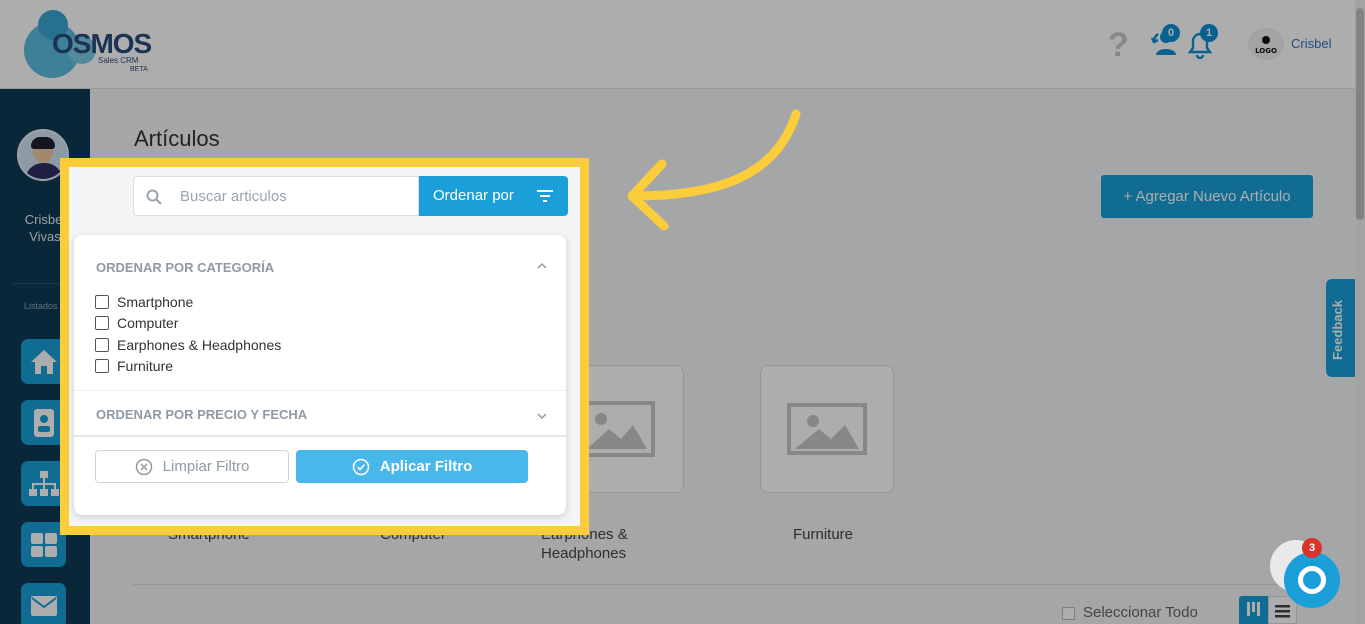 This screenshot has width=1365, height=624. Describe the element at coordinates (185, 267) in the screenshot. I see `section-title-category: ORDENAR POR CATEGORÍA` at that location.